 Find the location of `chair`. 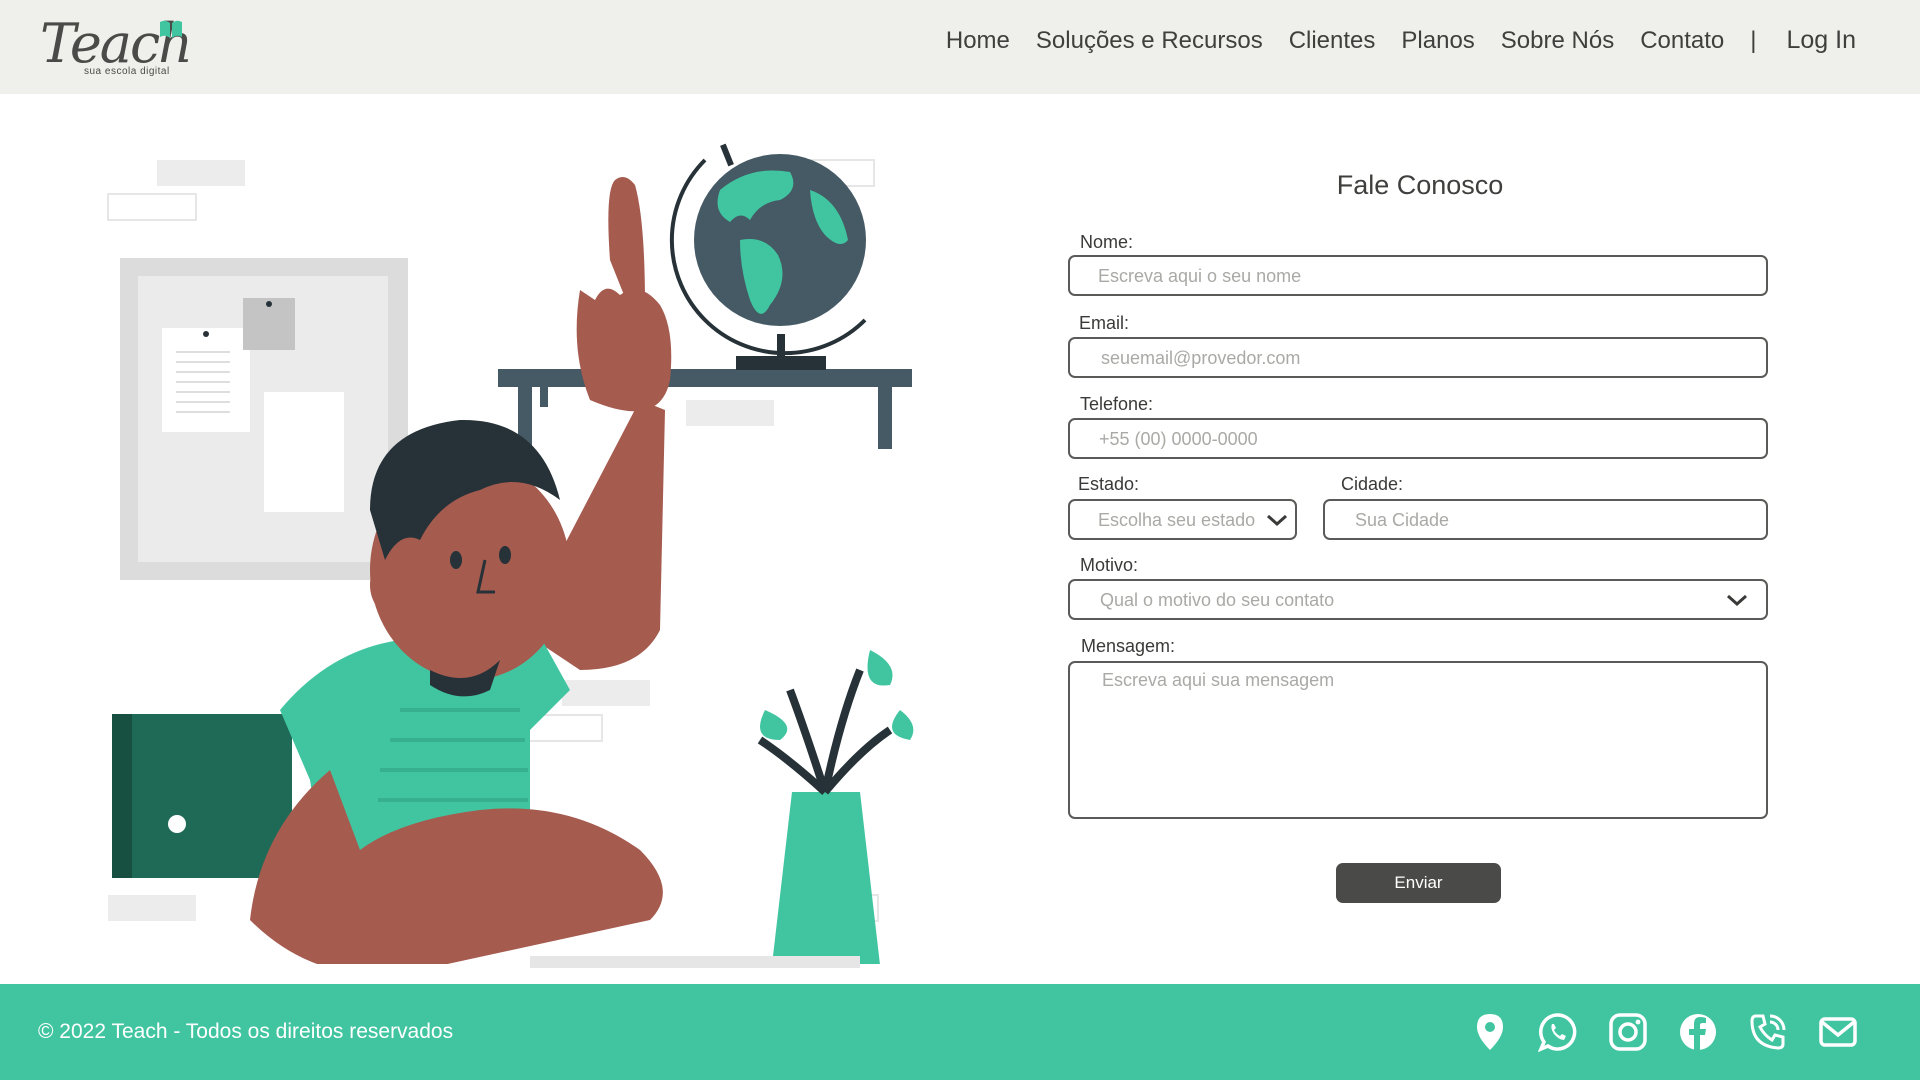

chair is located at coordinates (202, 796).